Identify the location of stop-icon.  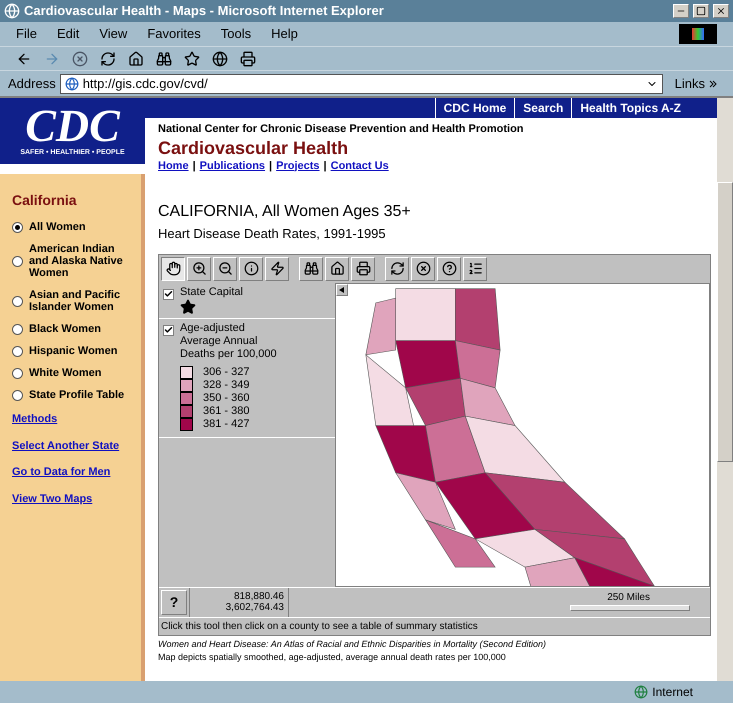
(80, 58).